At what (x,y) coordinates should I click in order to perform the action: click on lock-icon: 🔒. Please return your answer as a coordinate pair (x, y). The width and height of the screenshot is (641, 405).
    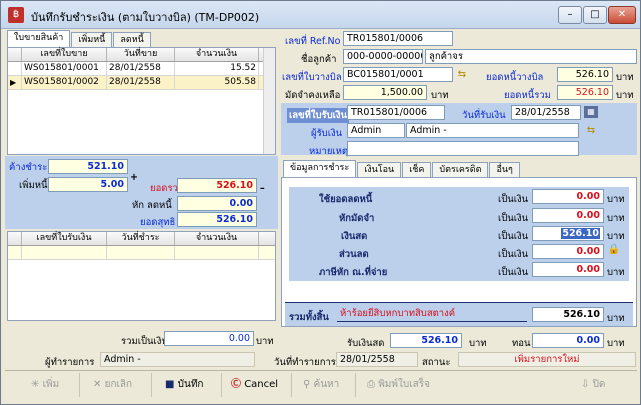
    Looking at the image, I should click on (614, 250).